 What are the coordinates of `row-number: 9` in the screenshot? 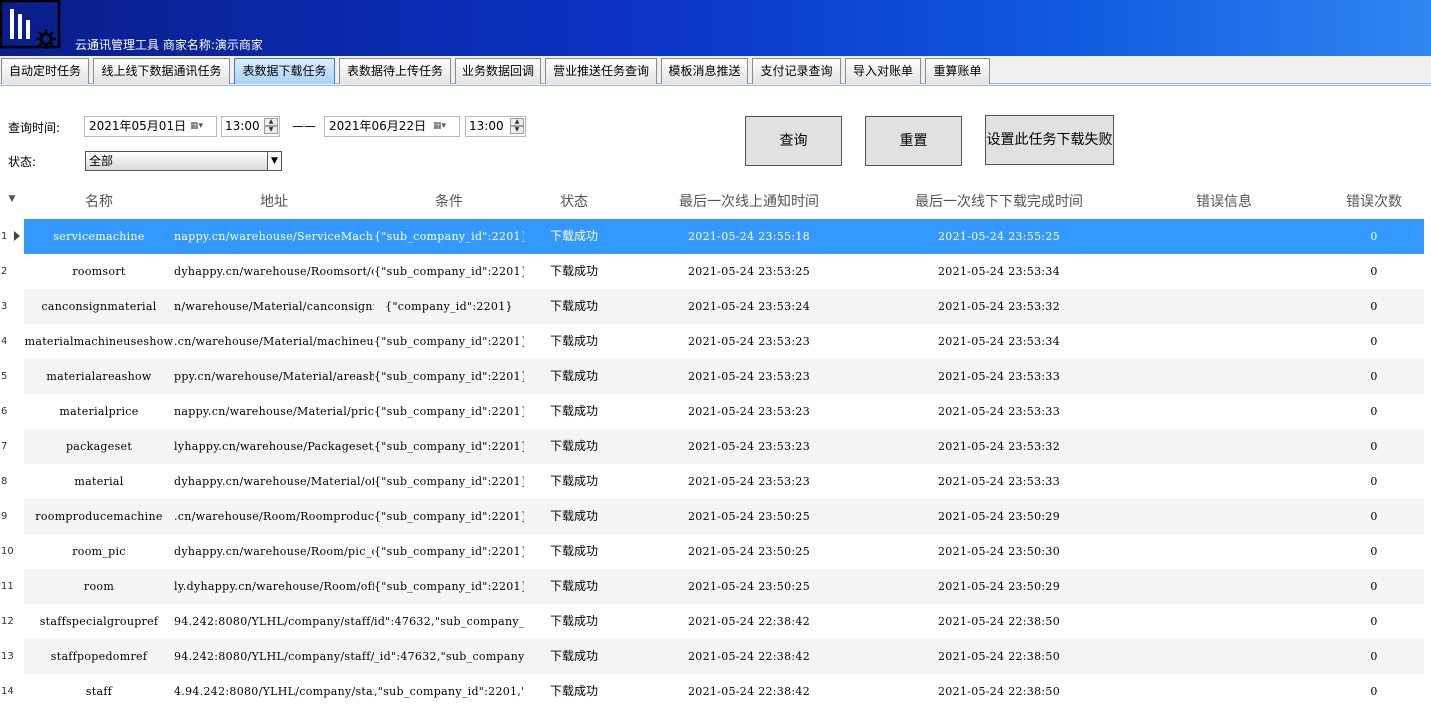 It's located at (12, 516).